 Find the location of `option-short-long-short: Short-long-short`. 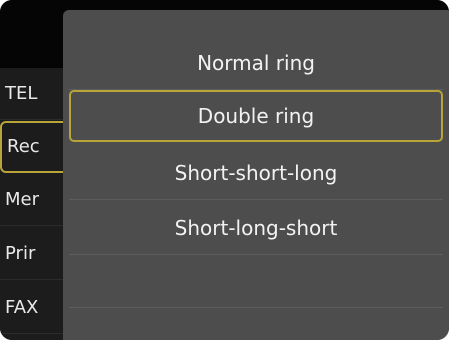

option-short-long-short: Short-long-short is located at coordinates (256, 229).